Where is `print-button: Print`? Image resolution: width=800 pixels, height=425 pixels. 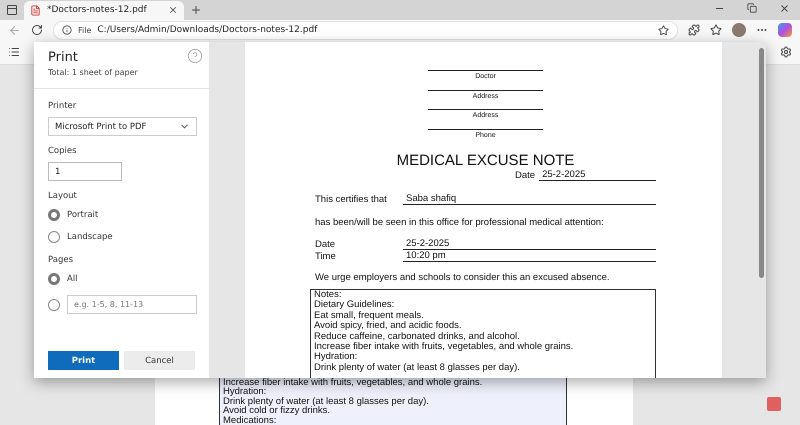 print-button: Print is located at coordinates (83, 360).